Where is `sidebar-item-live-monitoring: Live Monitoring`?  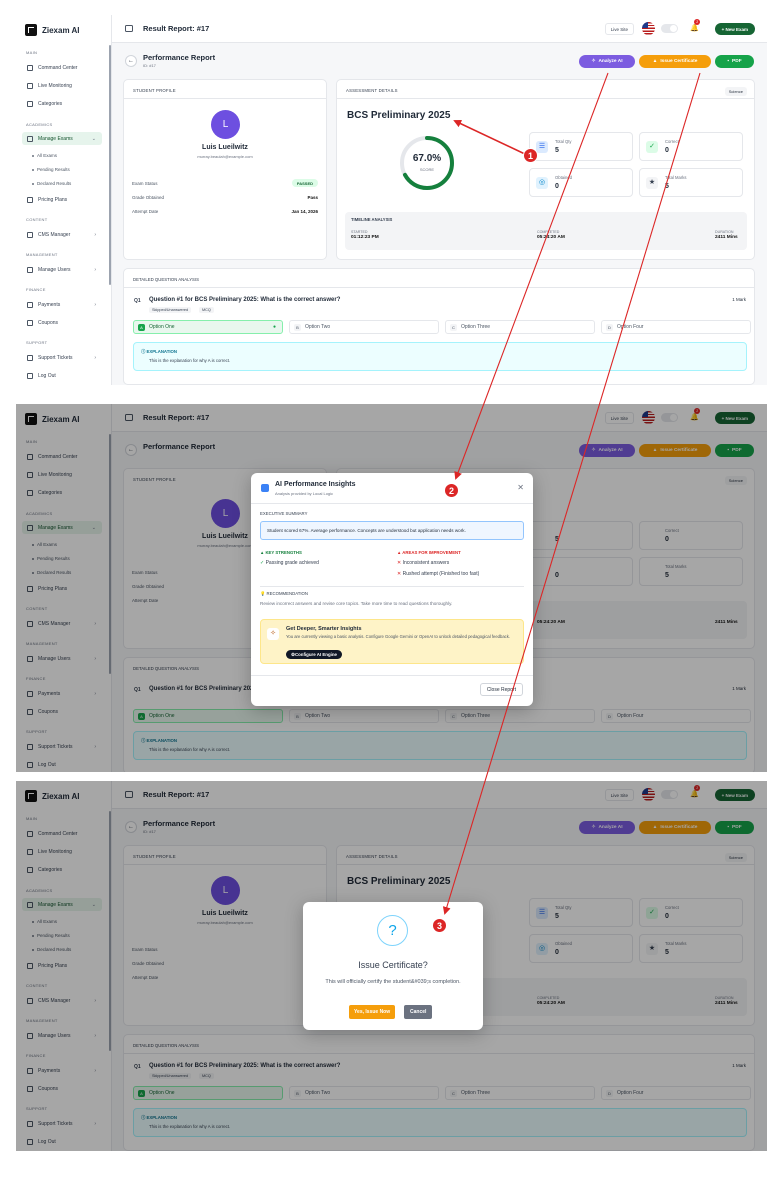 sidebar-item-live-monitoring: Live Monitoring is located at coordinates (62, 85).